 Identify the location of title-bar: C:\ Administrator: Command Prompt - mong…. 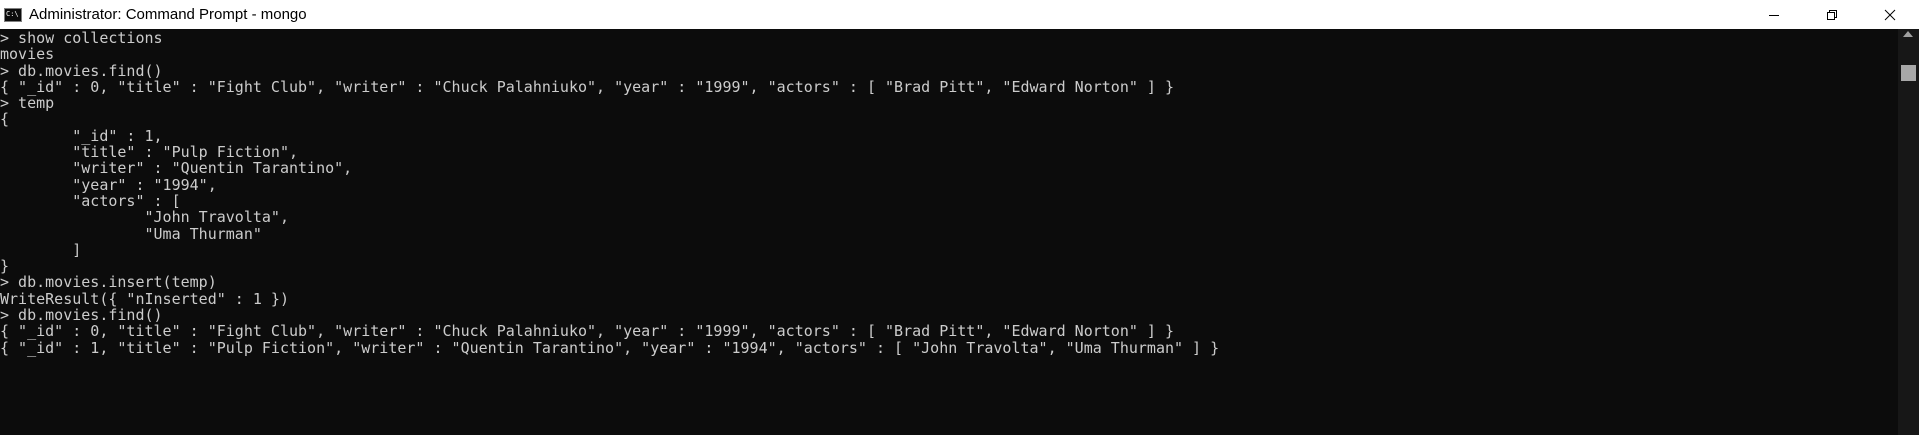
(959, 14).